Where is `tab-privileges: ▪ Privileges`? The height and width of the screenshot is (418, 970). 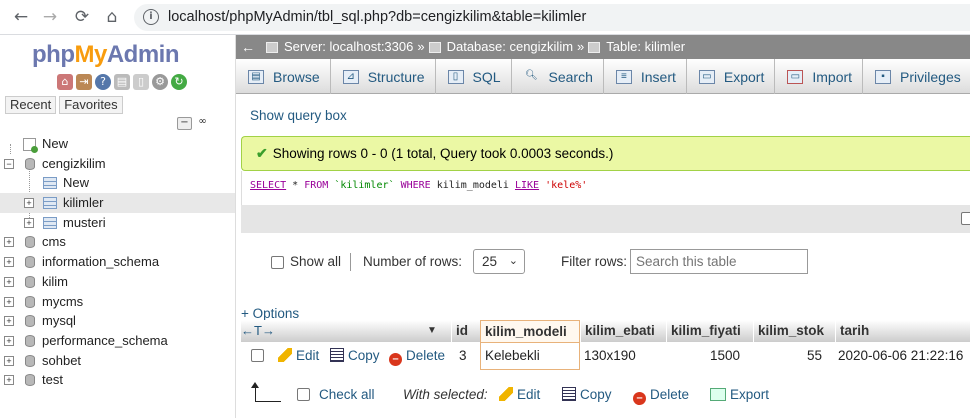
tab-privileges: ▪ Privileges is located at coordinates (916, 76).